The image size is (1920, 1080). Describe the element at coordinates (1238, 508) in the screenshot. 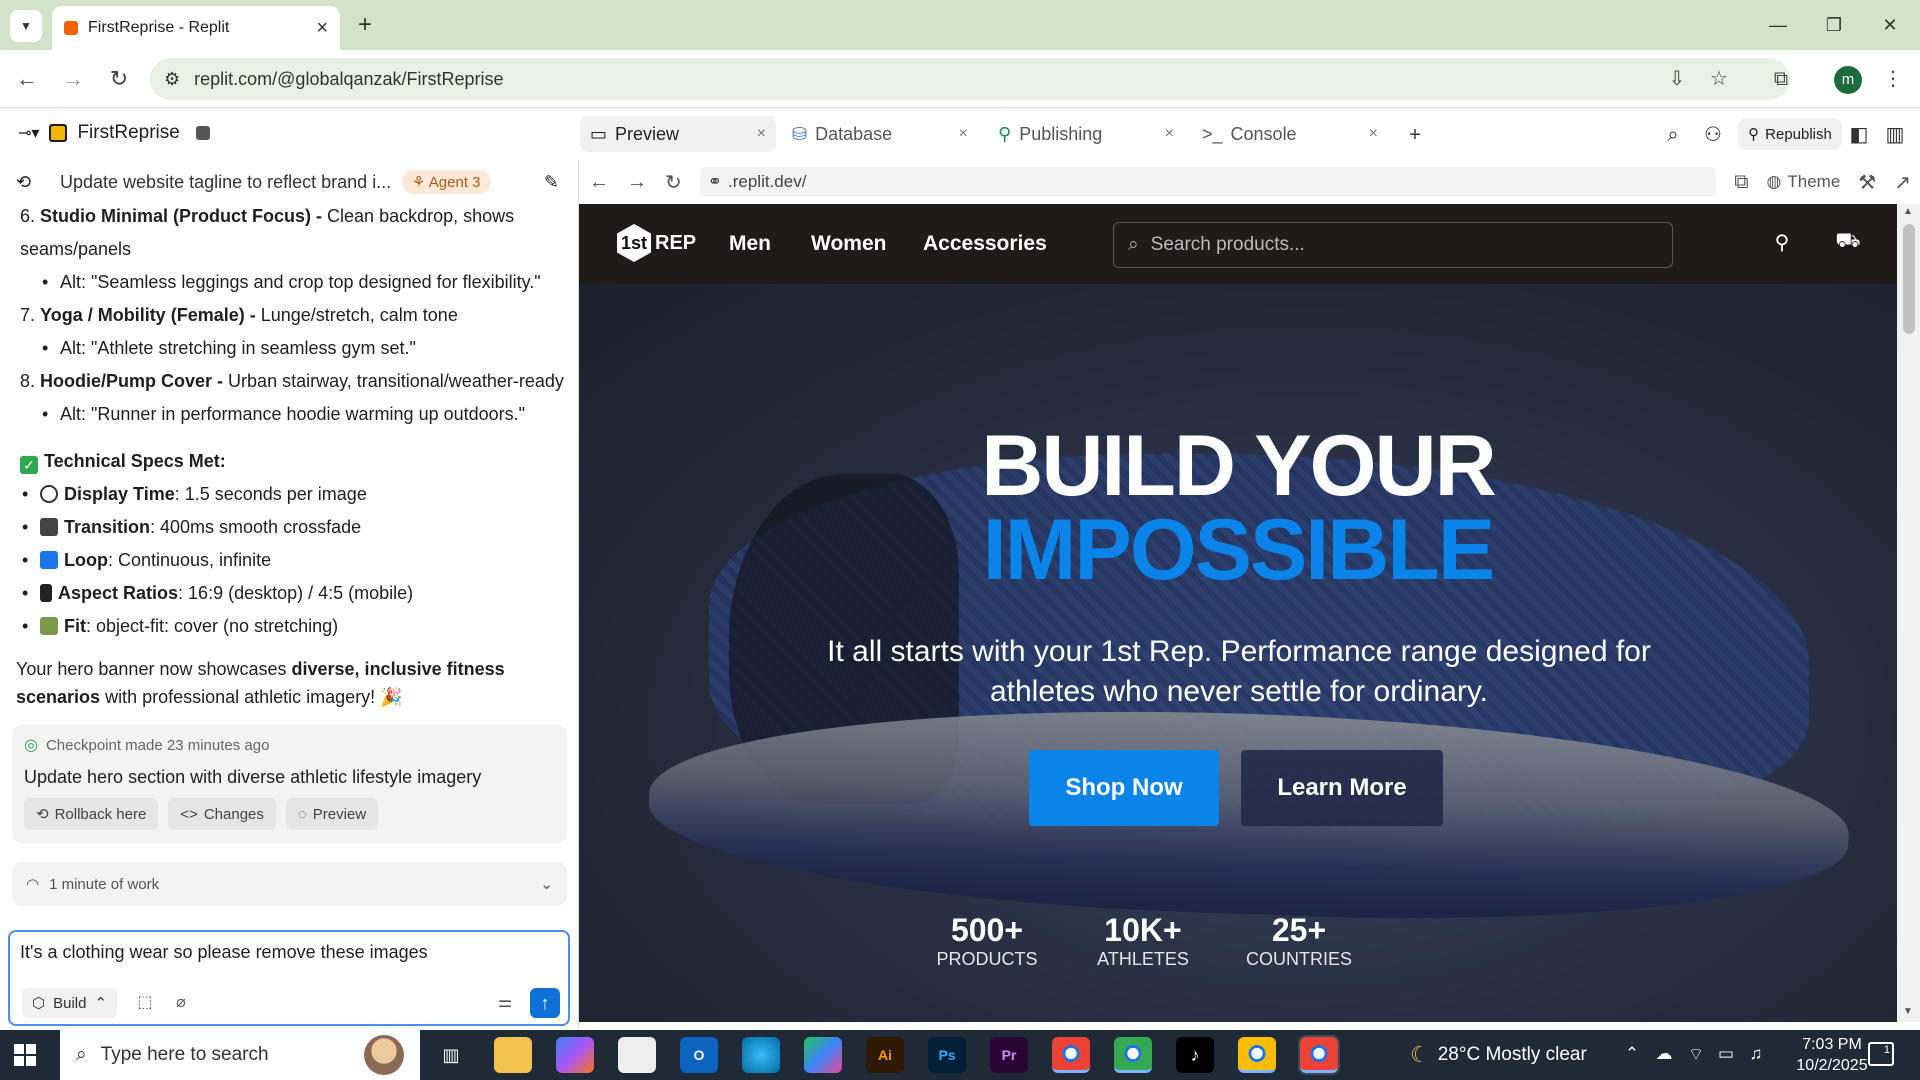

I see `hero-title: BUILD YOUR IMPOSSIBLE` at that location.